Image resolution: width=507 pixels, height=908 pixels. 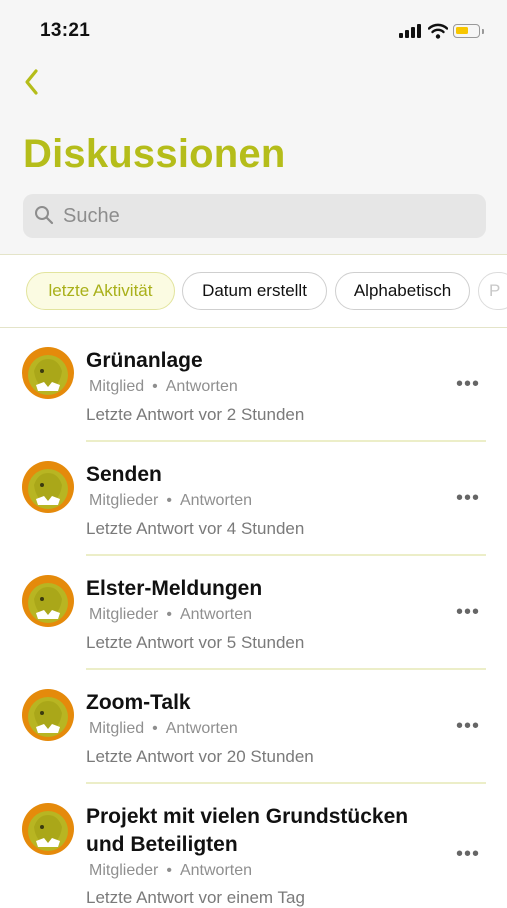 I want to click on signal-icon, so click(x=411, y=31).